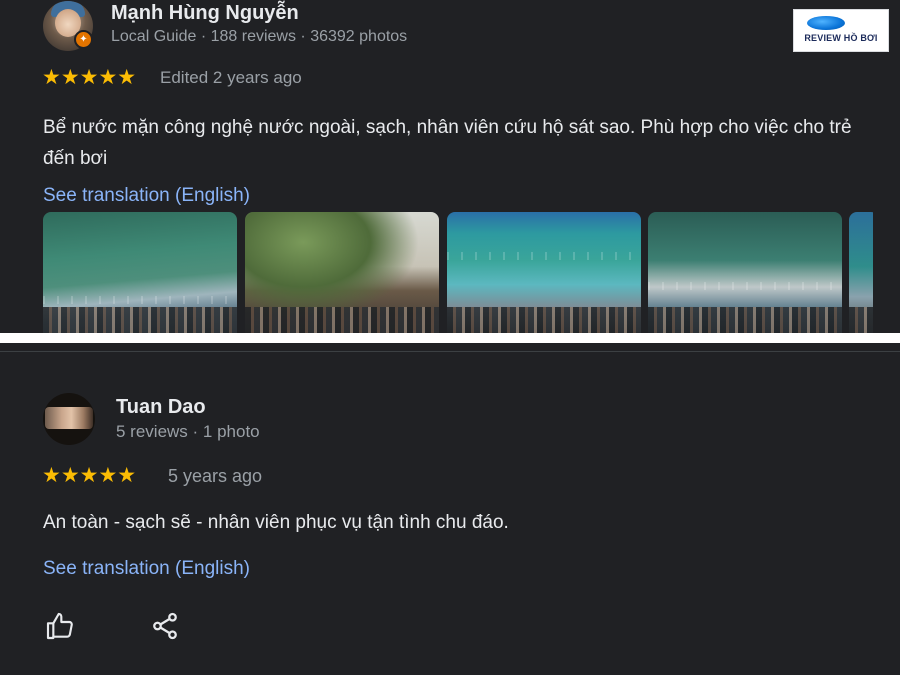 The height and width of the screenshot is (675, 900). What do you see at coordinates (215, 476) in the screenshot?
I see `review-time: 5 years ago` at bounding box center [215, 476].